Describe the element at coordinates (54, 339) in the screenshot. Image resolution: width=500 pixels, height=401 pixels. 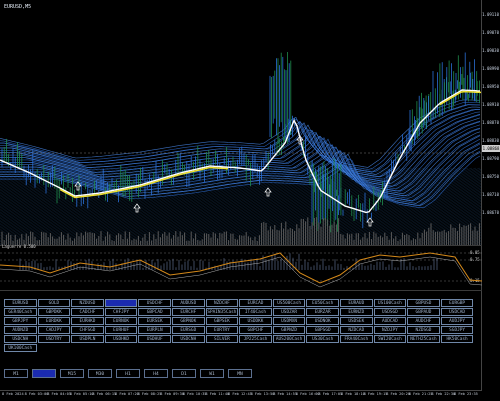
I see `symbol-button-usdtry: USDTRY` at that location.